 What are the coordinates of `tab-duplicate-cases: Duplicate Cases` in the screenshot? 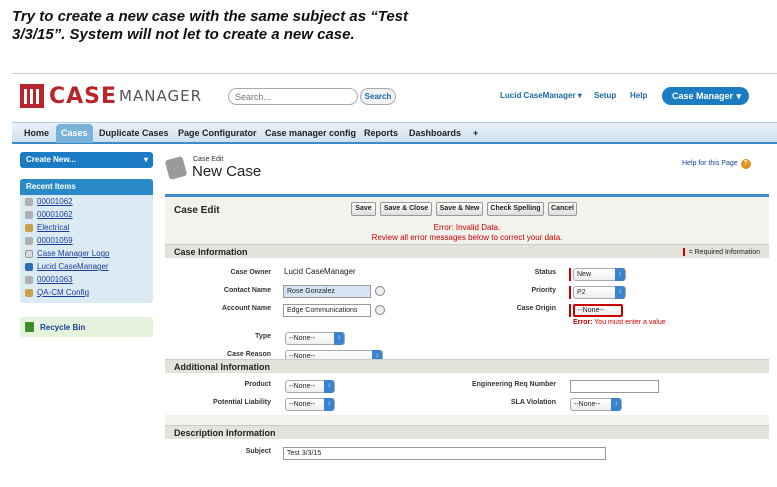 It's located at (134, 133).